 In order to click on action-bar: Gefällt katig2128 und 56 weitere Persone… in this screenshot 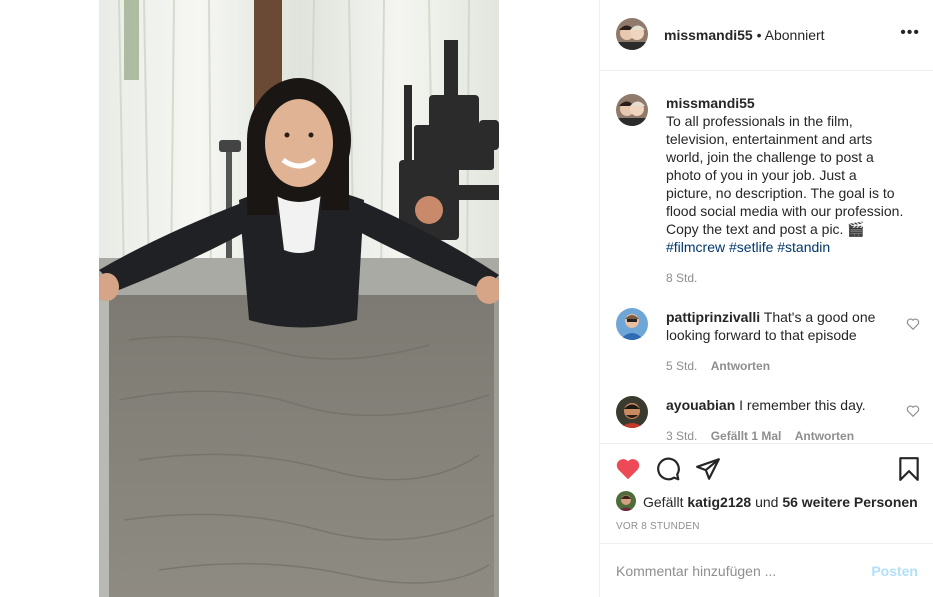, I will do `click(766, 493)`.